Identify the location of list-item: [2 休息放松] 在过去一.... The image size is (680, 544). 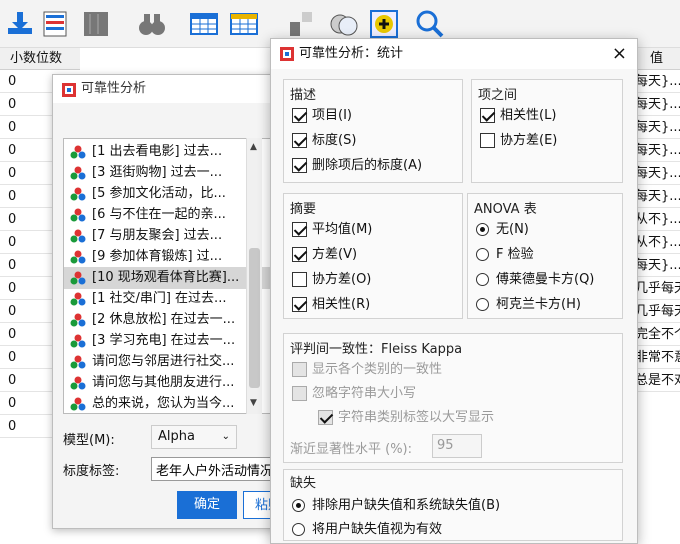
(167, 320).